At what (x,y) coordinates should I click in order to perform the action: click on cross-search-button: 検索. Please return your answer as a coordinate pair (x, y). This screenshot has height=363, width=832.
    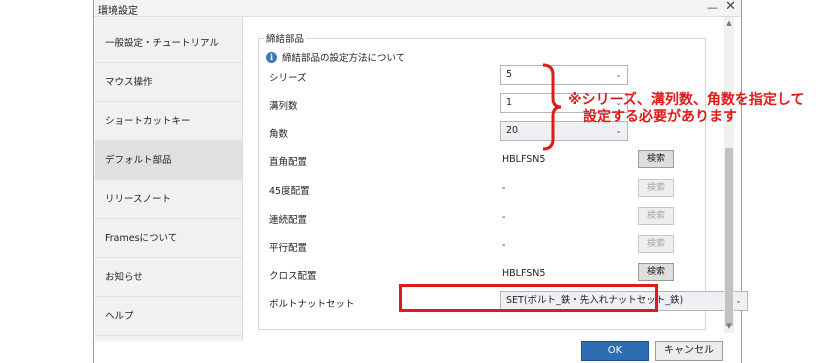
    Looking at the image, I should click on (656, 272).